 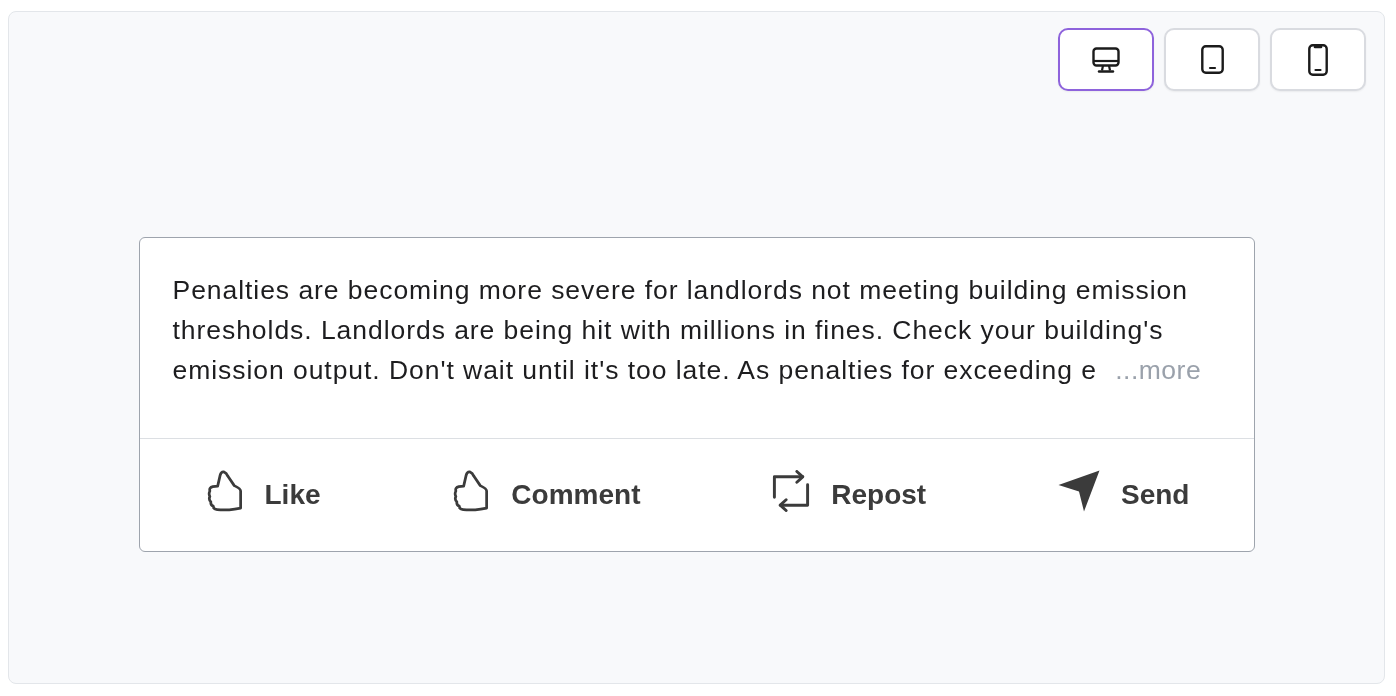 I want to click on phone-icon, so click(x=1318, y=59).